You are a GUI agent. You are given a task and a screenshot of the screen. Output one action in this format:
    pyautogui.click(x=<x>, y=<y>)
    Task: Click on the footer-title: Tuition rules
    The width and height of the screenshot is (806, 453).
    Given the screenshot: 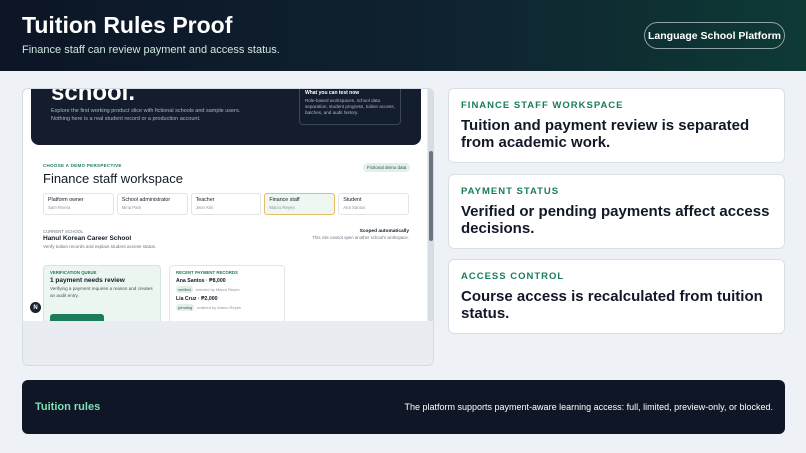 What is the action you would take?
    pyautogui.click(x=68, y=407)
    